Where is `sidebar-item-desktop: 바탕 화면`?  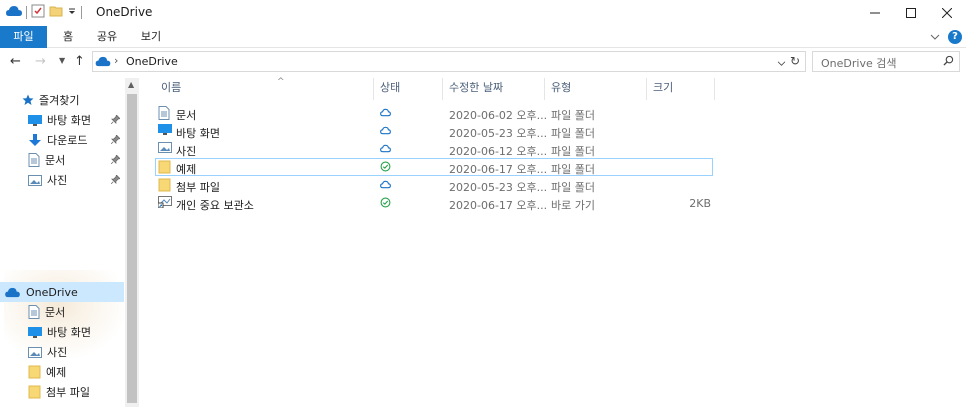
sidebar-item-desktop: 바탕 화면 is located at coordinates (62, 120).